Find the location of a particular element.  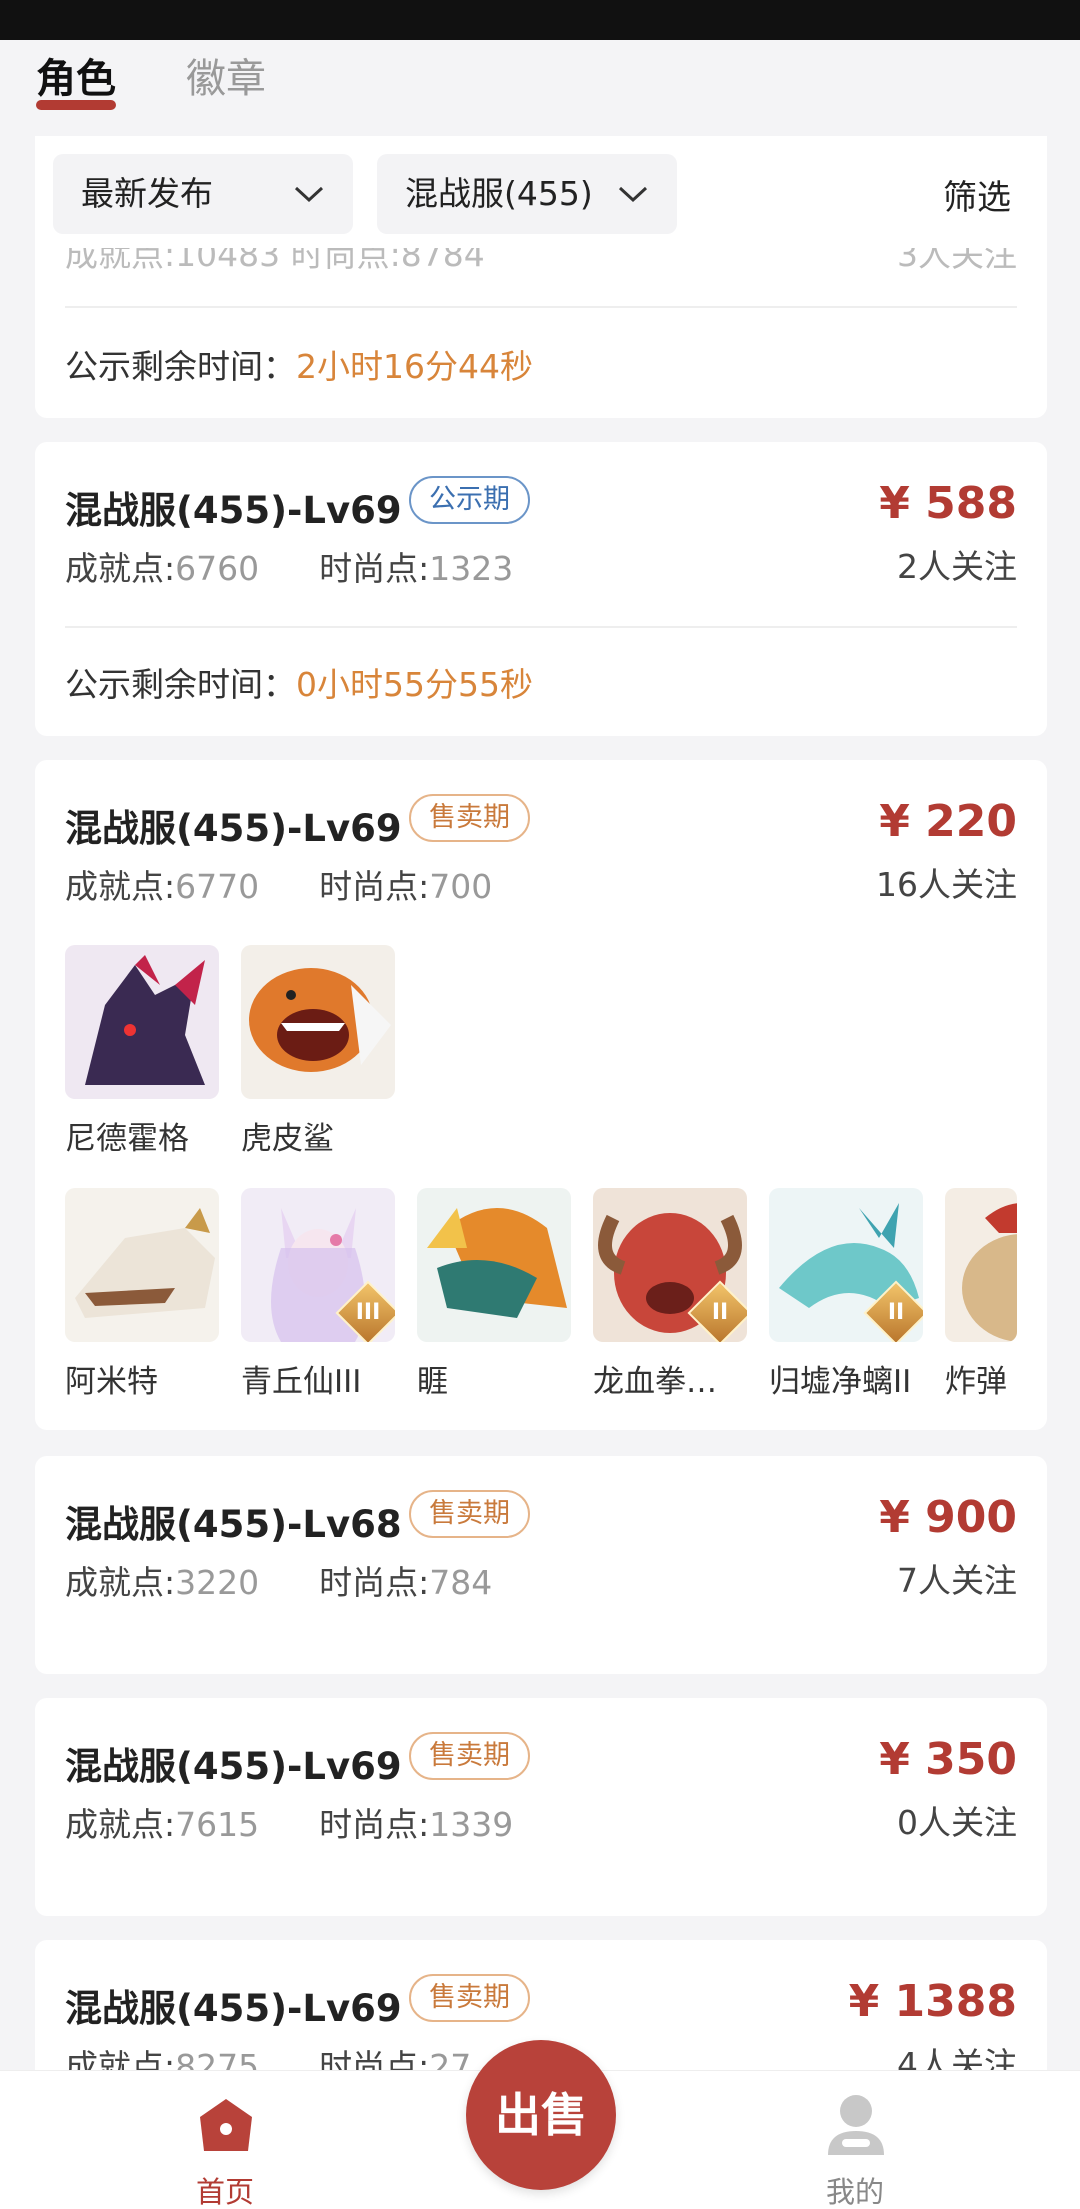

sort-dropdown: 最新发布 is located at coordinates (203, 194).